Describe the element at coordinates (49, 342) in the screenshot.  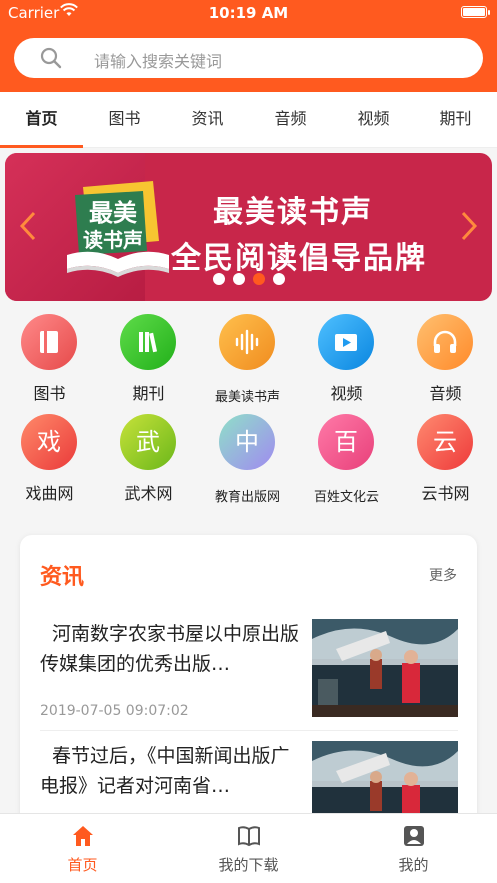
I see `book-icon` at that location.